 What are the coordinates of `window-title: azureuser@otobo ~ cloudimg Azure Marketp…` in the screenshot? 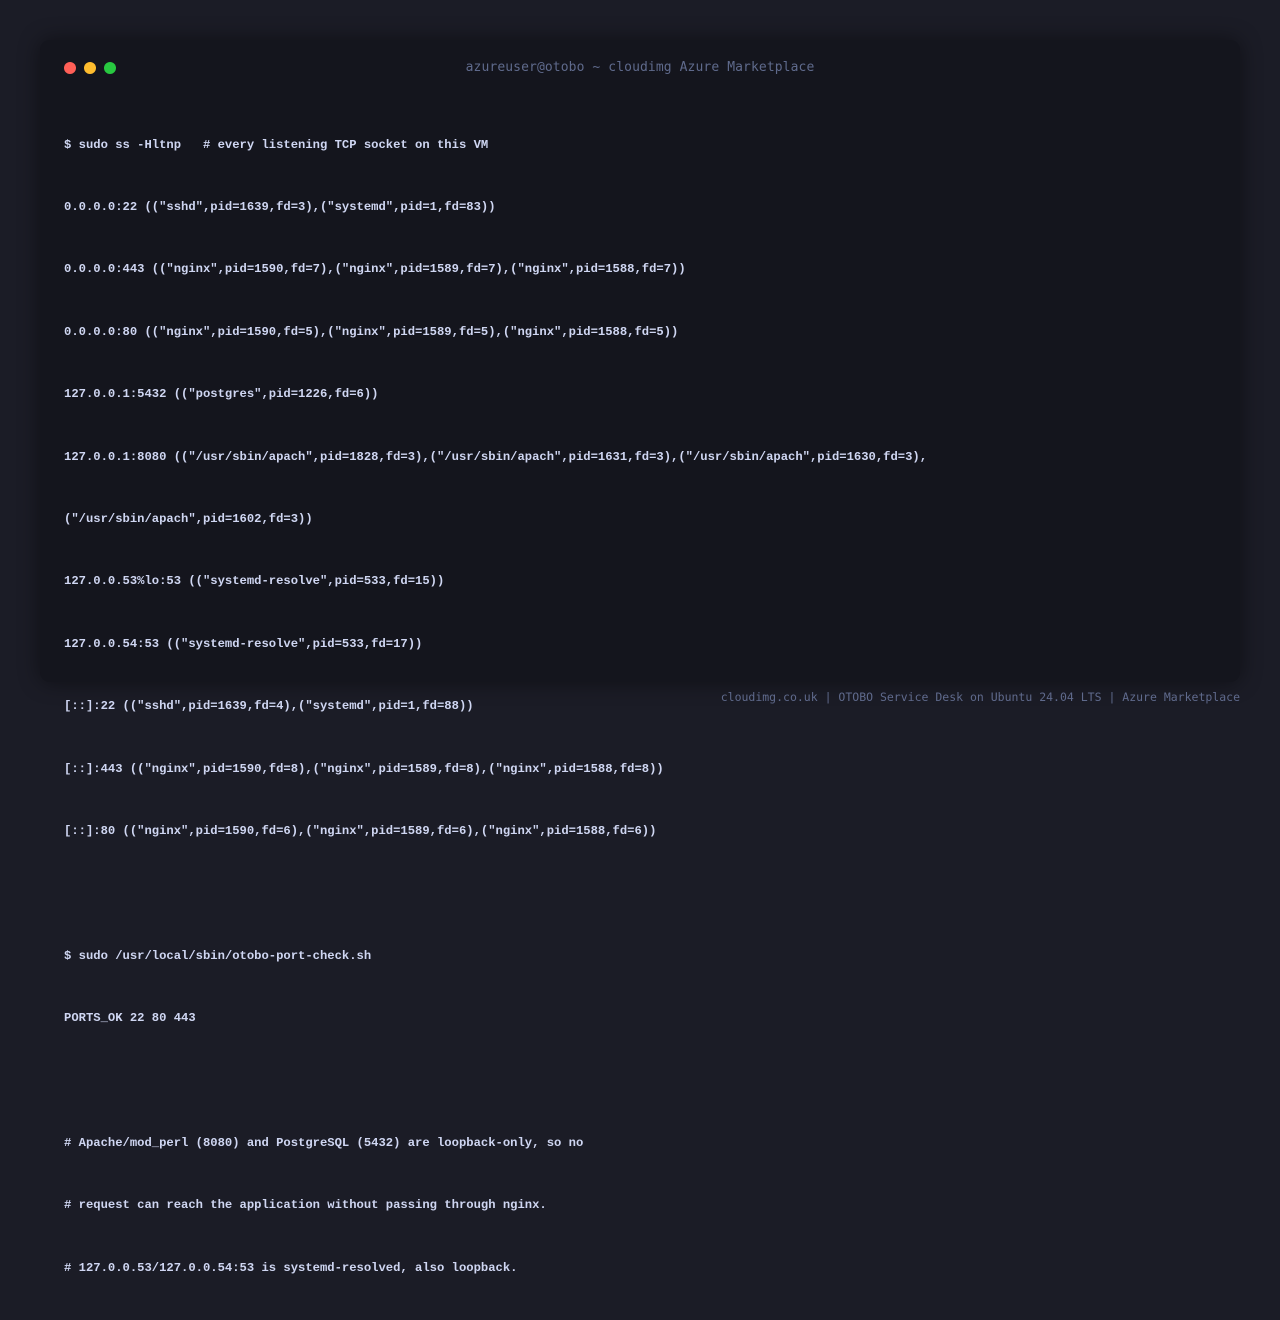 It's located at (640, 67).